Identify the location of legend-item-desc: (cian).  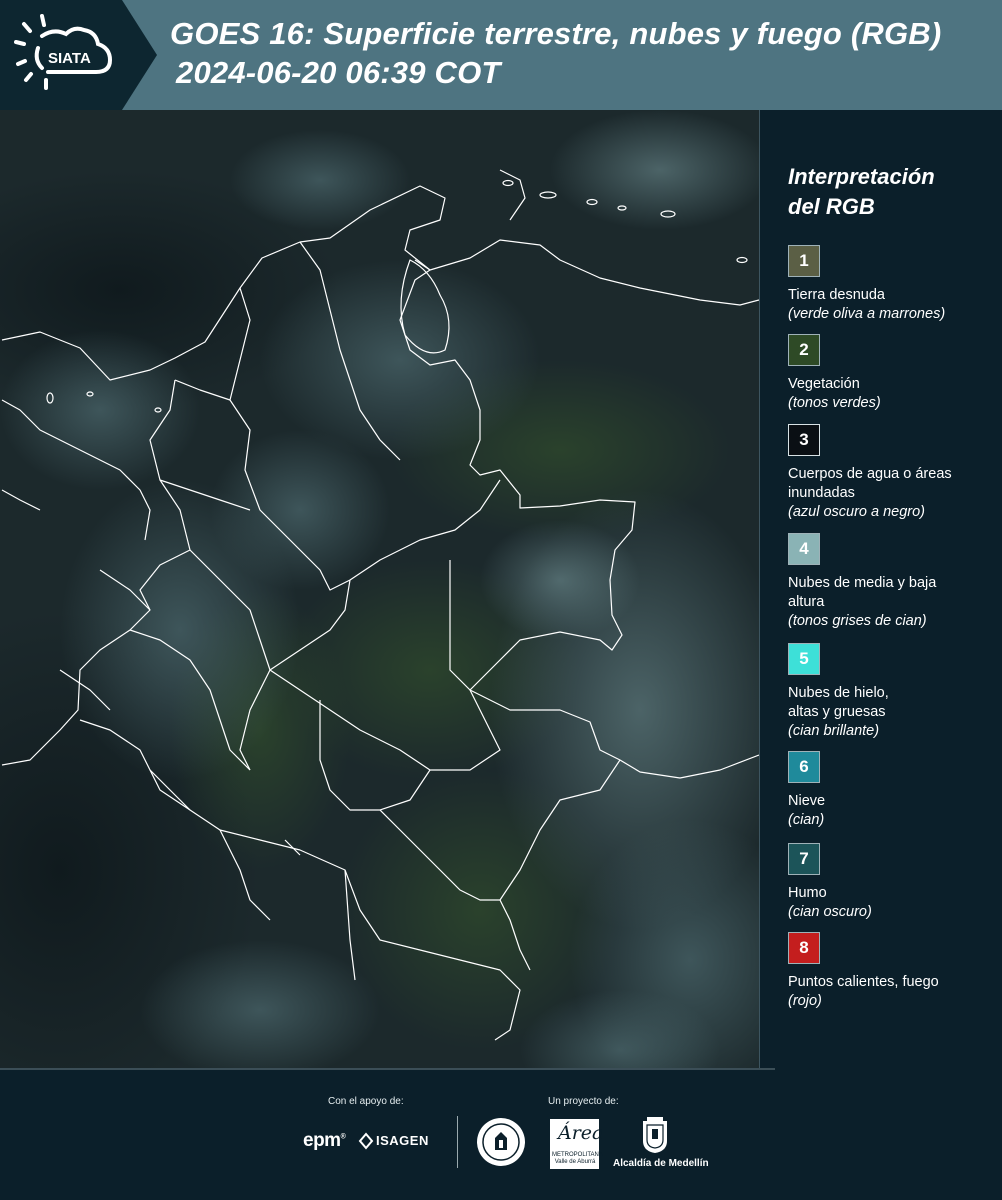
(806, 820).